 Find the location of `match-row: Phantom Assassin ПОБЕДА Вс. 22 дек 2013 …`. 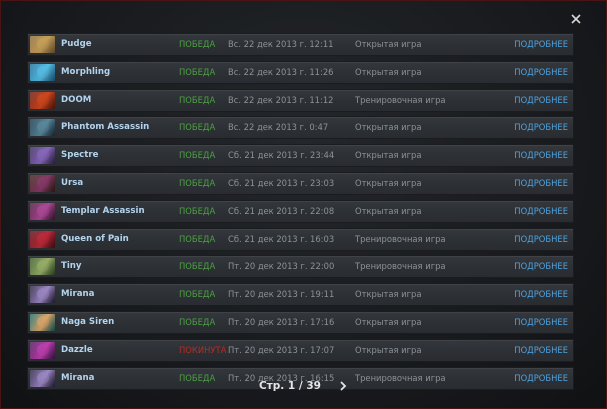

match-row: Phantom Assassin ПОБЕДА Вс. 22 дек 2013 … is located at coordinates (300, 128).